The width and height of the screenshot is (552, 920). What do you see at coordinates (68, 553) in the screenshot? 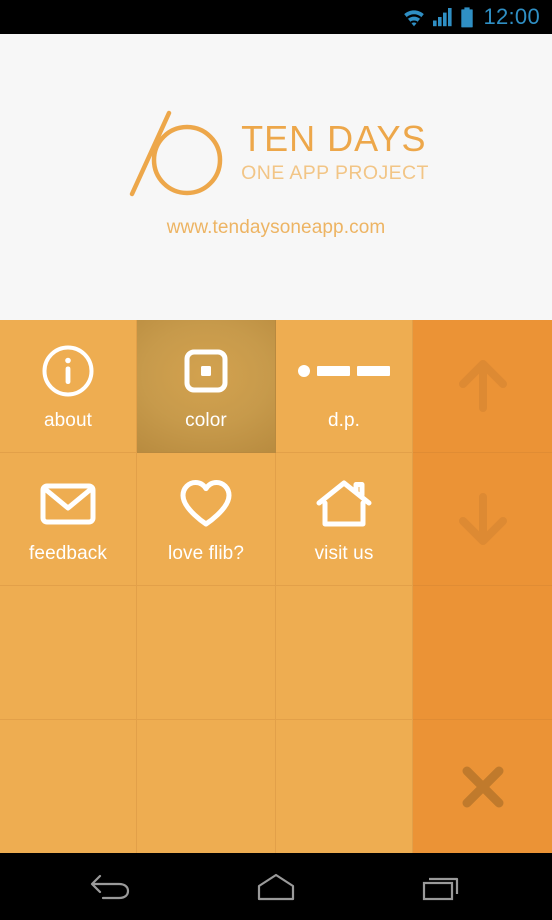
I see `grid-tile-label: feedback` at bounding box center [68, 553].